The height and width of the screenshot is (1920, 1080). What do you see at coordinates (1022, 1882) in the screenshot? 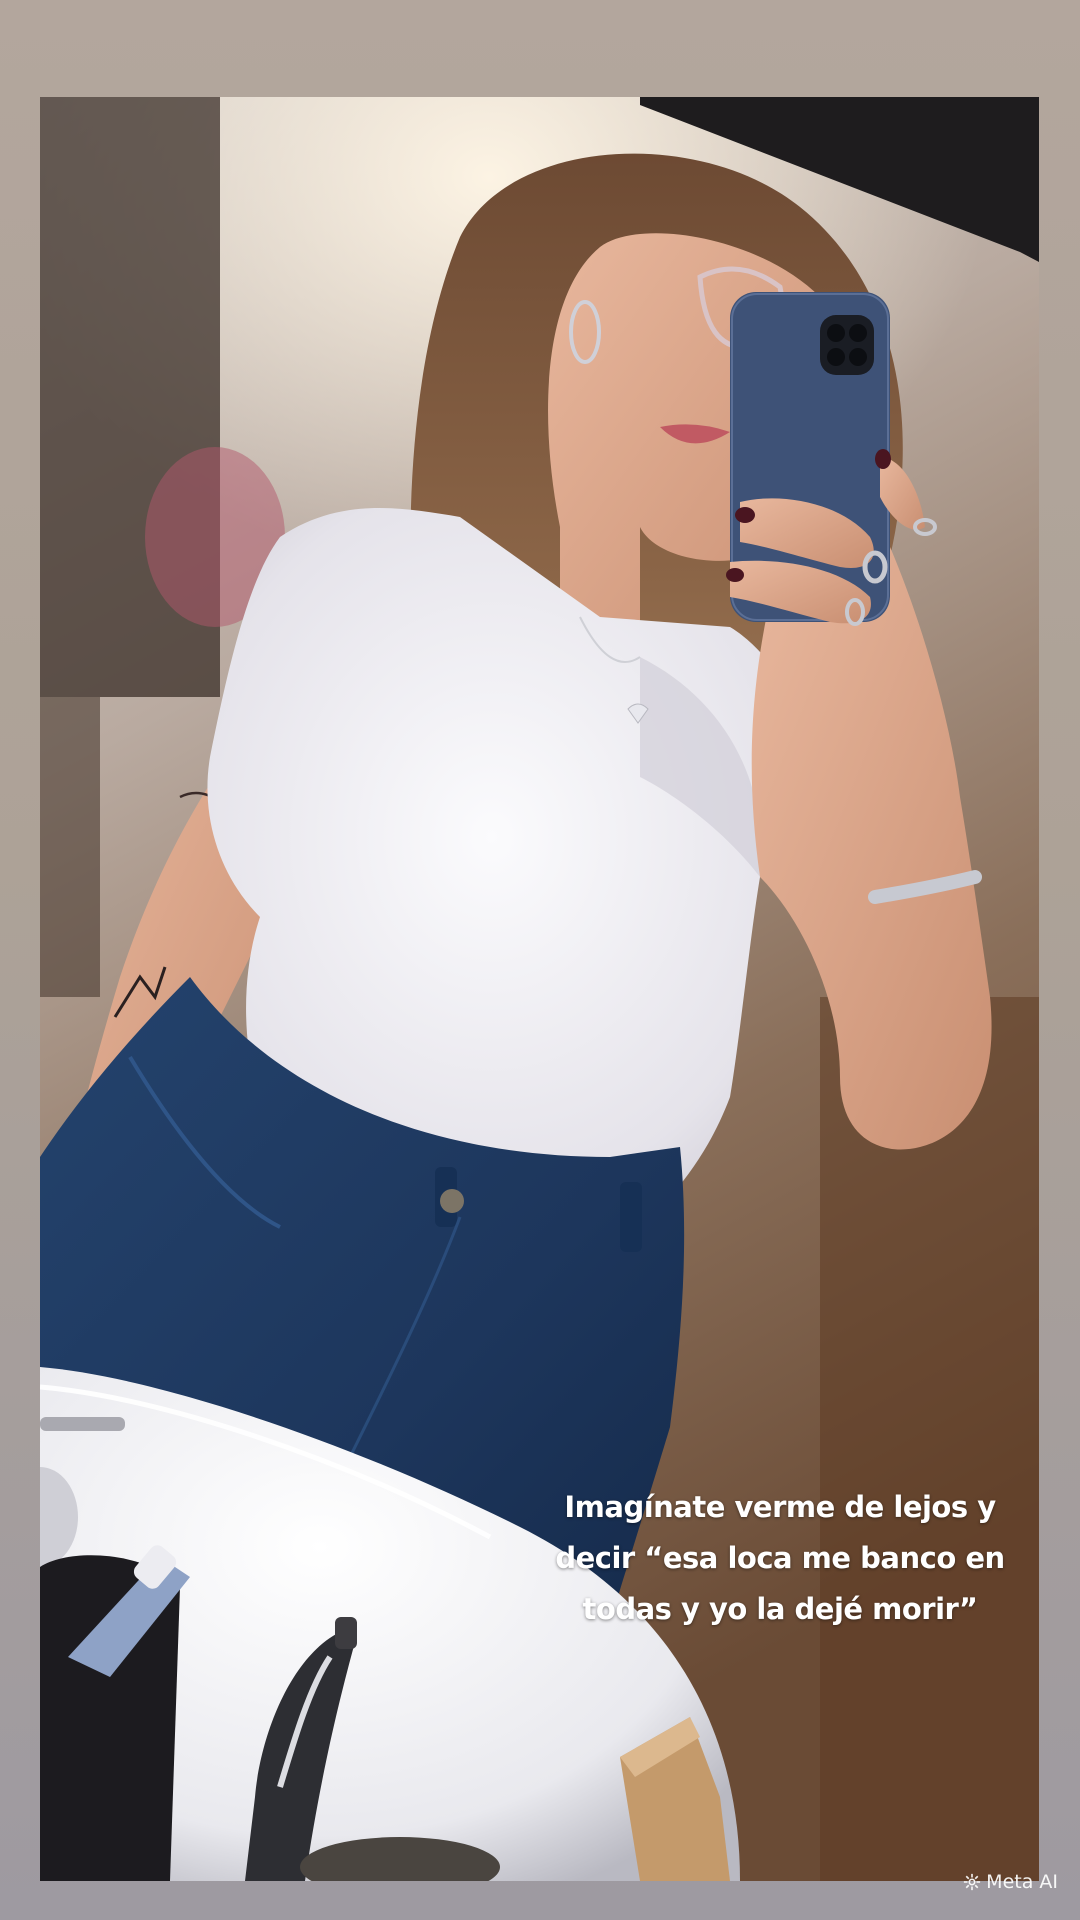
I see `meta-ai-label: Meta AI` at bounding box center [1022, 1882].